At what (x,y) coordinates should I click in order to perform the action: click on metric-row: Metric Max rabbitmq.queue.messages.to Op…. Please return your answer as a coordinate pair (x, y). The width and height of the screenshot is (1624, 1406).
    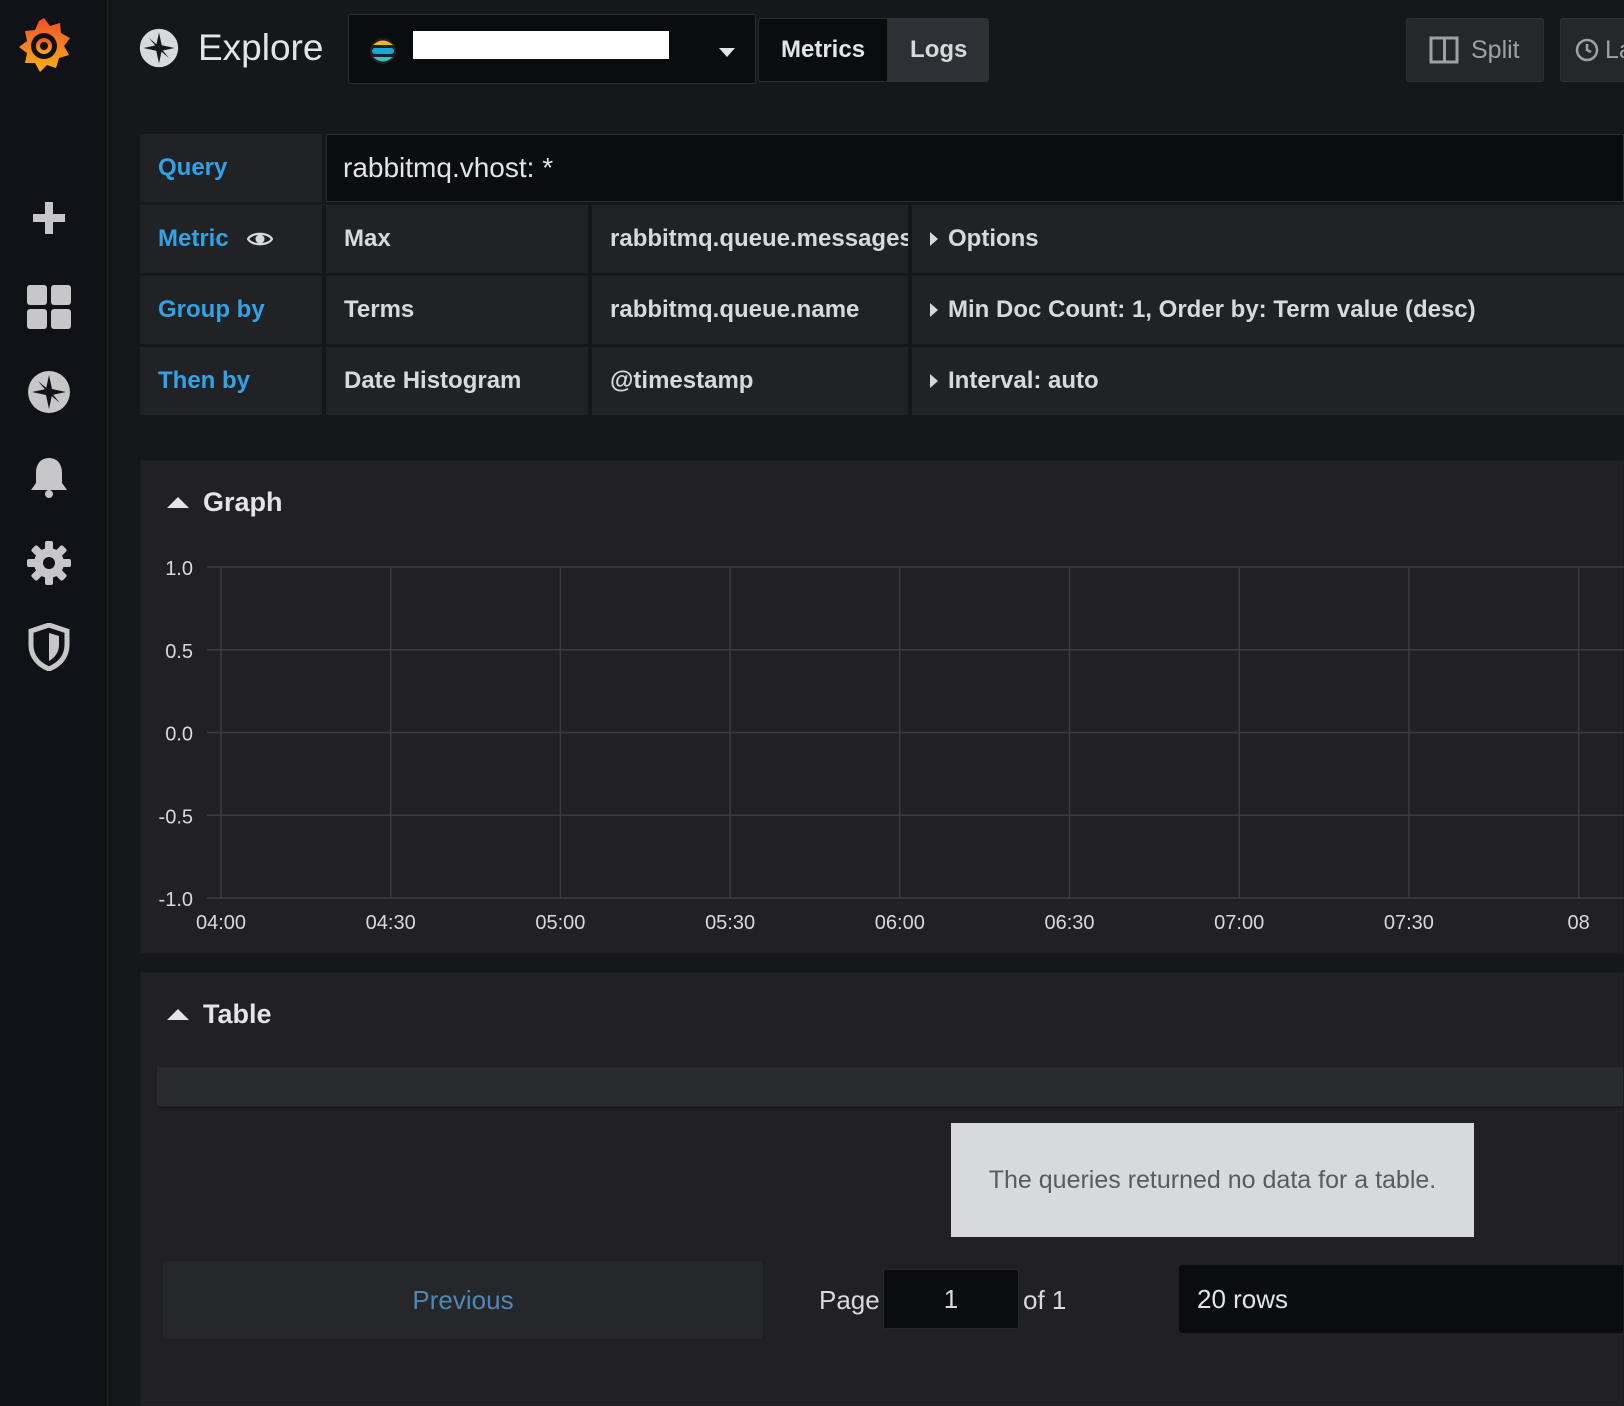
    Looking at the image, I should click on (882, 239).